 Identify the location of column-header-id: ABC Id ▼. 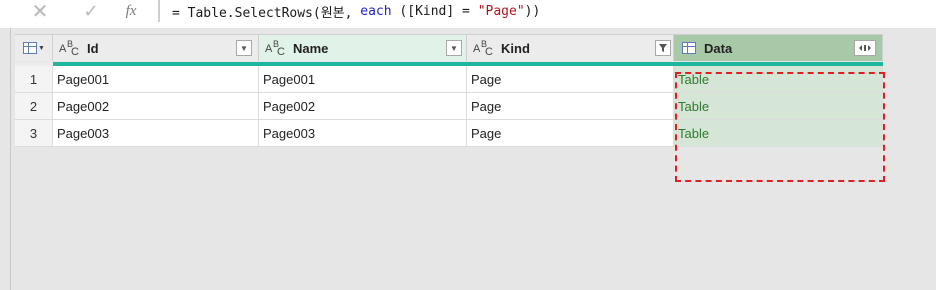
(156, 47).